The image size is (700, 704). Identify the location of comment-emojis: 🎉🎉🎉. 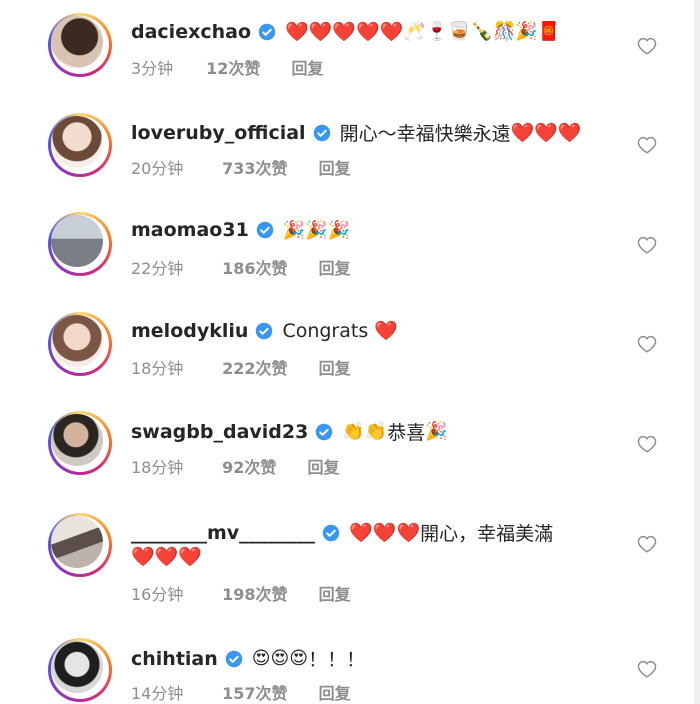
(316, 230).